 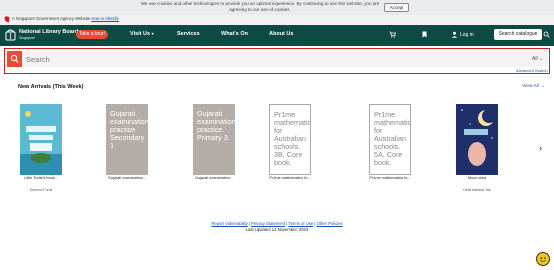 I want to click on nav-visit-us-label: Visit Us, so click(x=140, y=34).